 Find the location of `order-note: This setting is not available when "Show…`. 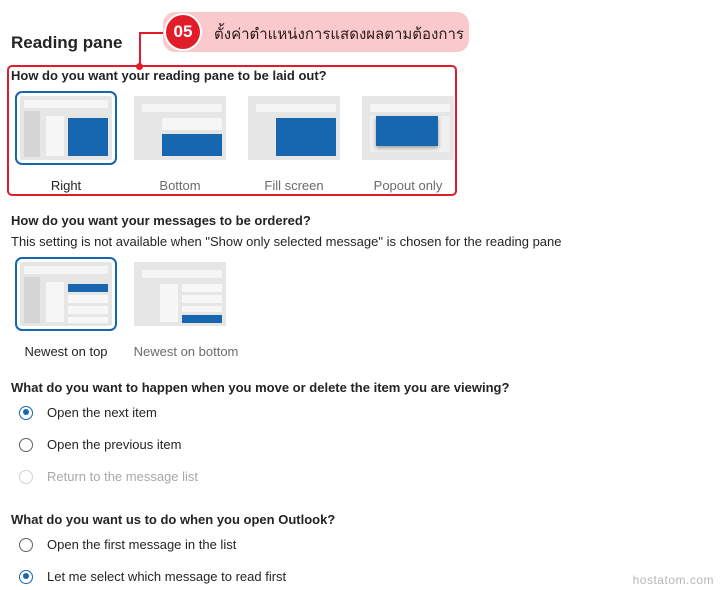

order-note: This setting is not available when "Show… is located at coordinates (286, 241).